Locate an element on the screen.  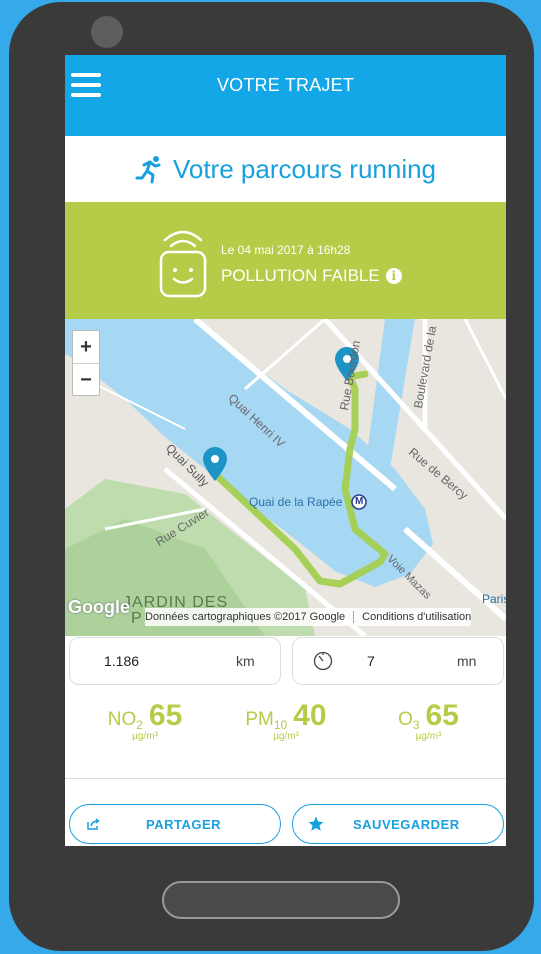
map-label-paris: Paris is located at coordinates (494, 599).